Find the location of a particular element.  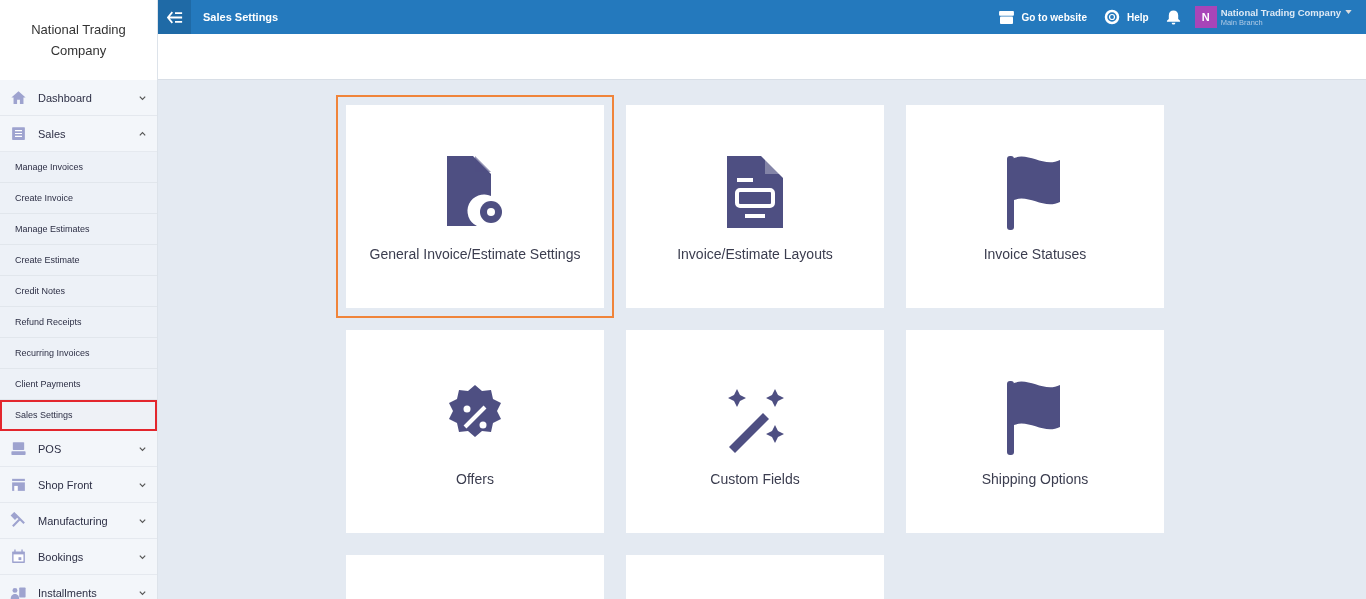

calendar-icon is located at coordinates (18, 556).